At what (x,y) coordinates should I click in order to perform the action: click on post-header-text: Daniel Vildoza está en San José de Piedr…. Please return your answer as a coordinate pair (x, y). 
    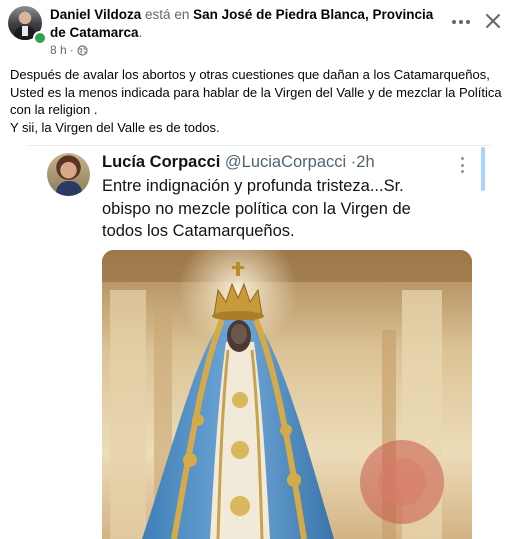
    Looking at the image, I should click on (245, 24).